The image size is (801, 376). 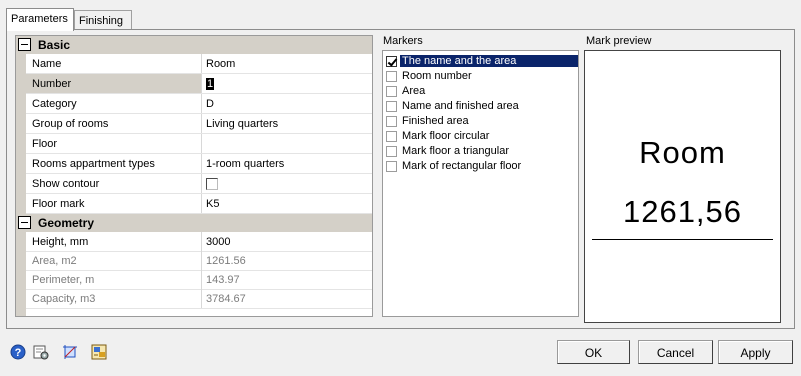 I want to click on category-label: Basic, so click(x=54, y=45).